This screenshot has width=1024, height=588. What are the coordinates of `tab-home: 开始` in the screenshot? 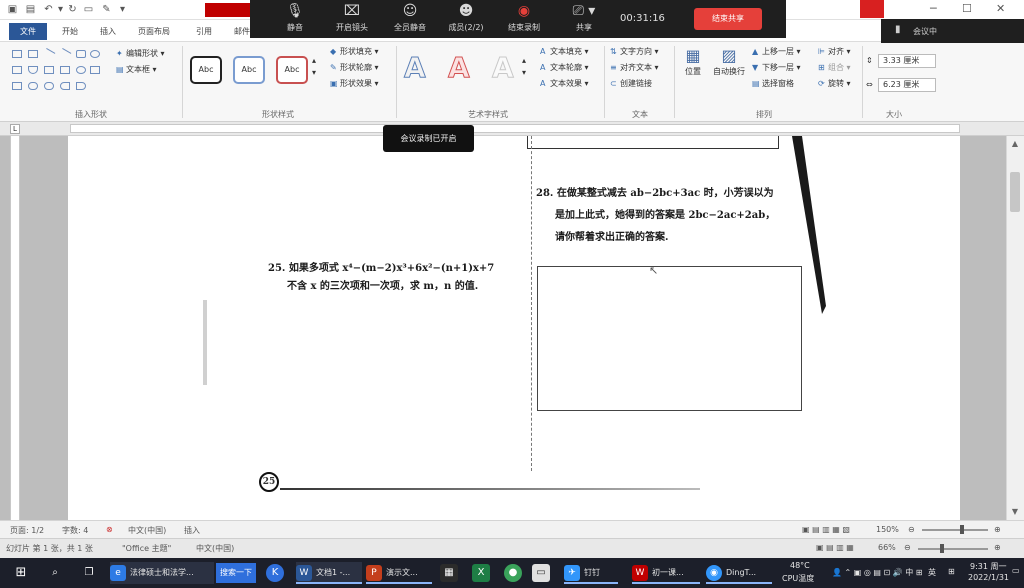 It's located at (70, 31).